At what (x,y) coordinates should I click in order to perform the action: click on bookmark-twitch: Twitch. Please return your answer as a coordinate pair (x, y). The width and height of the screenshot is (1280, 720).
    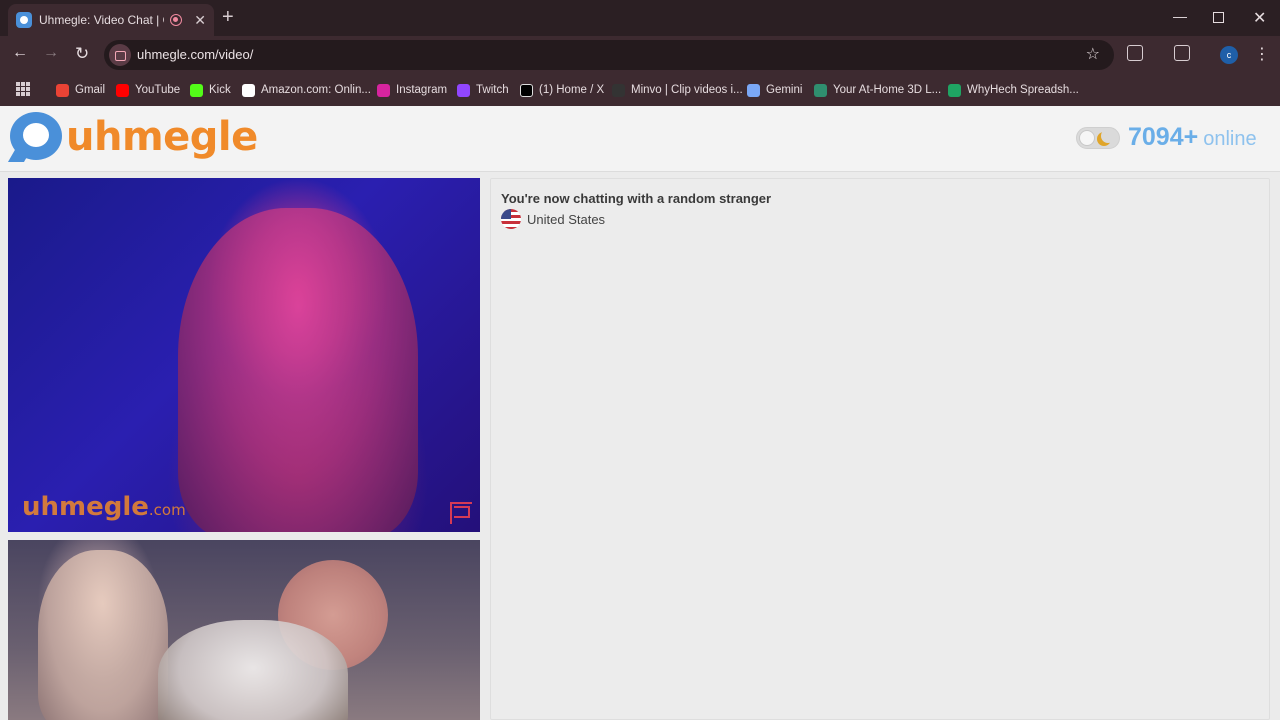
    Looking at the image, I should click on (483, 90).